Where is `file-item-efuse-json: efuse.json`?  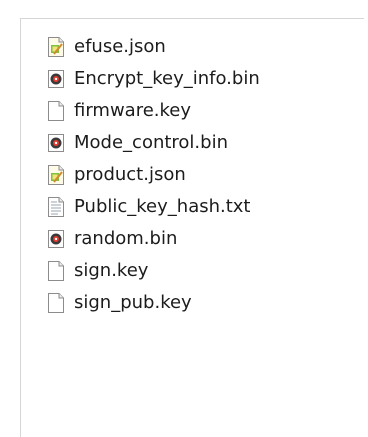 file-item-efuse-json: efuse.json is located at coordinates (153, 47).